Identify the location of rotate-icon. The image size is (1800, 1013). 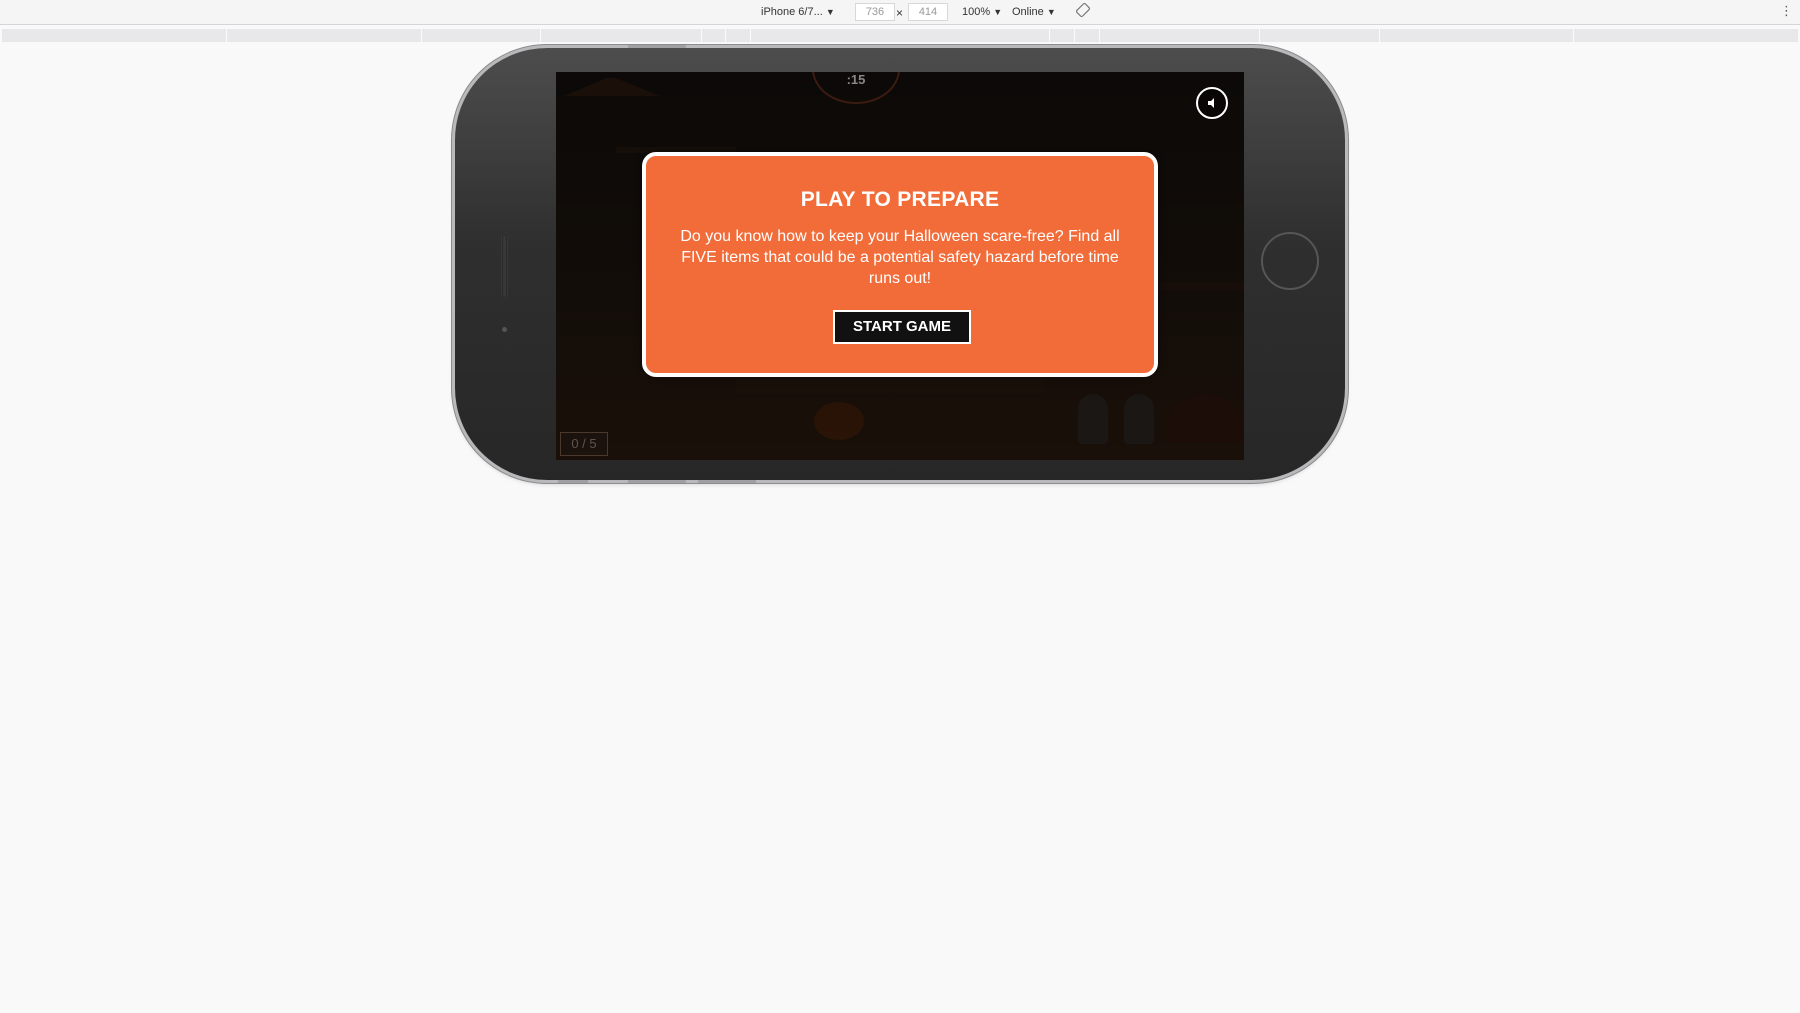
(1083, 10).